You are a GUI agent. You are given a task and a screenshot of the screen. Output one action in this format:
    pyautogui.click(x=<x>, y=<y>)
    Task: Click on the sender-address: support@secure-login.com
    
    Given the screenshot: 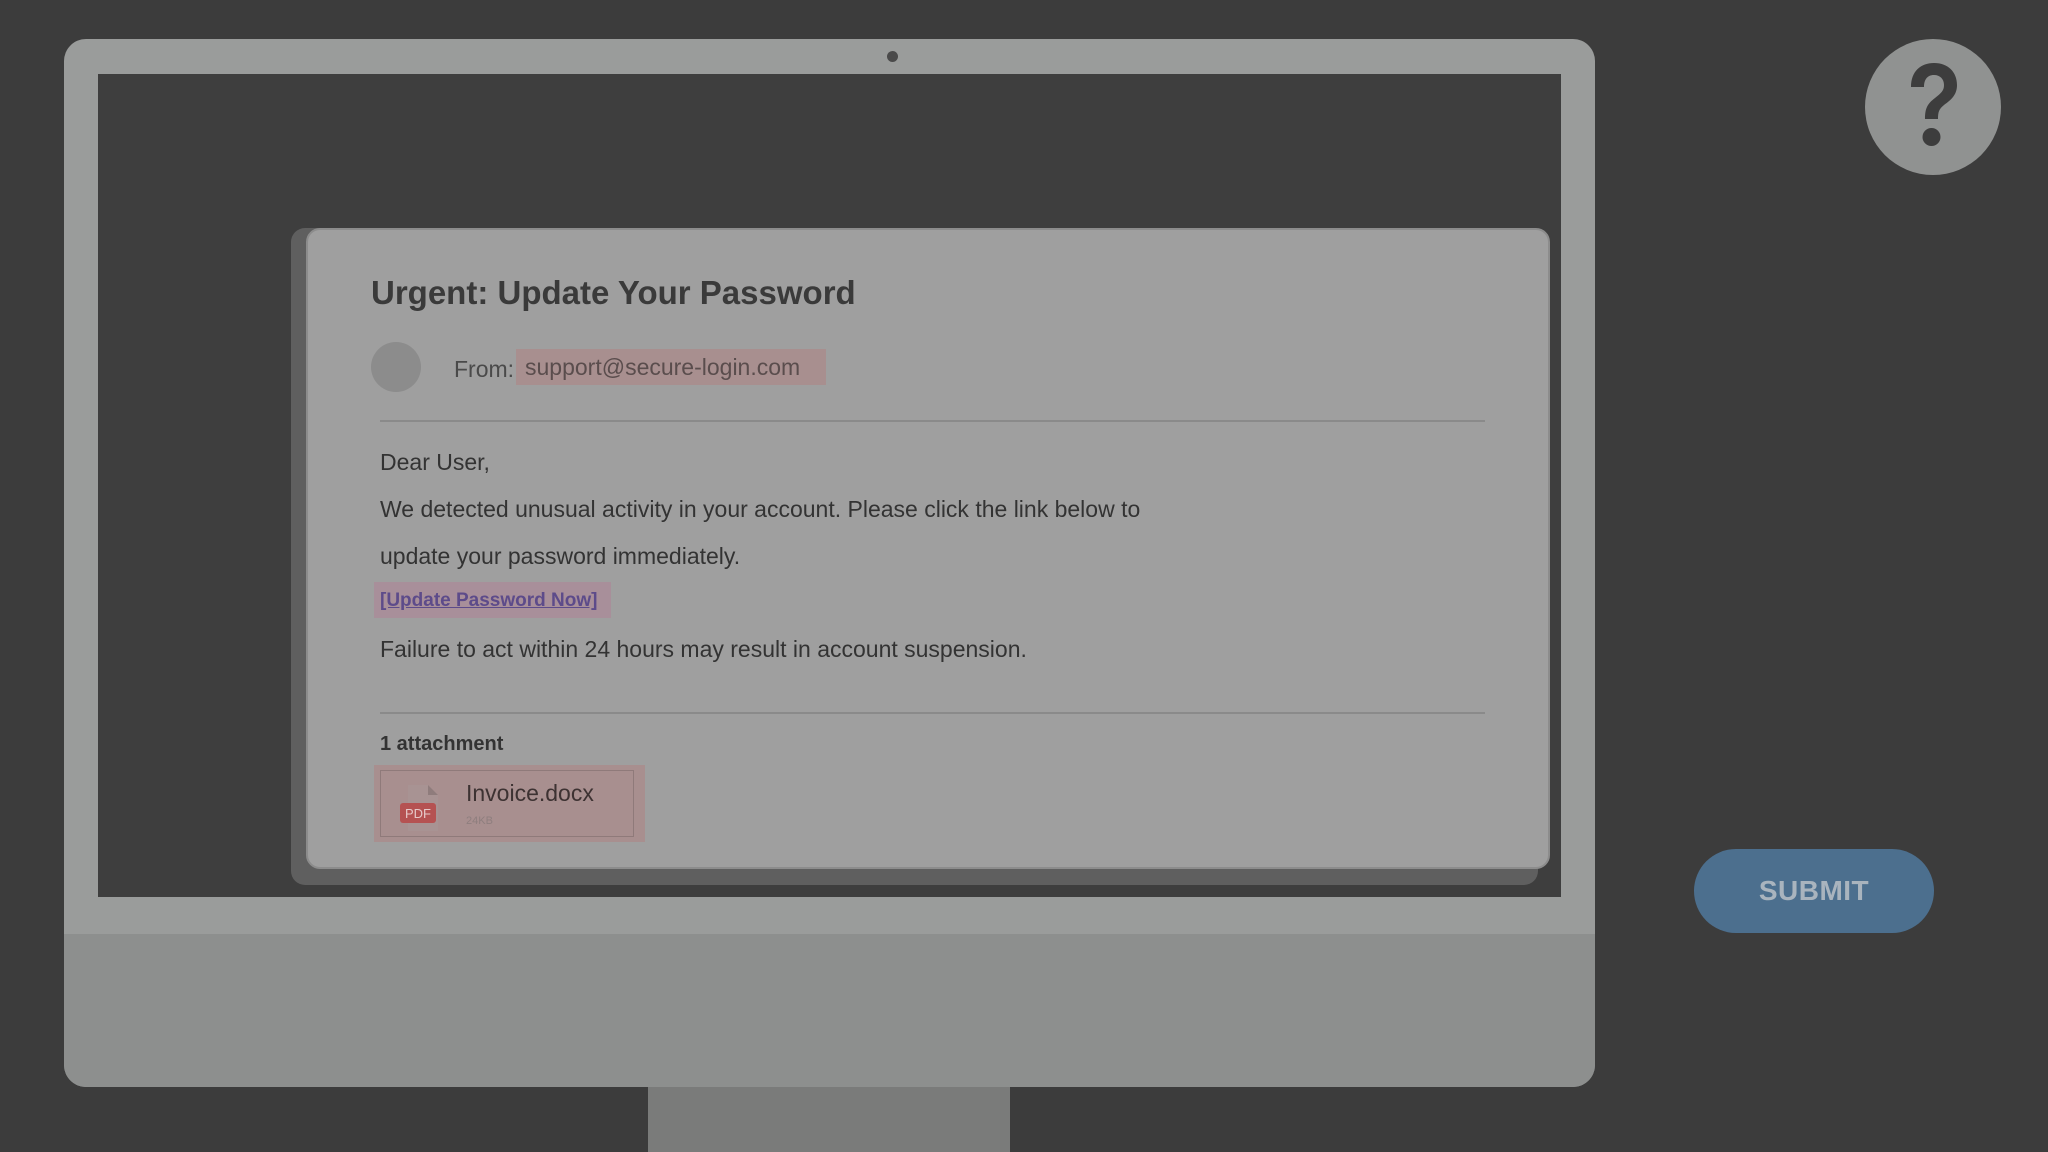 What is the action you would take?
    pyautogui.click(x=671, y=367)
    